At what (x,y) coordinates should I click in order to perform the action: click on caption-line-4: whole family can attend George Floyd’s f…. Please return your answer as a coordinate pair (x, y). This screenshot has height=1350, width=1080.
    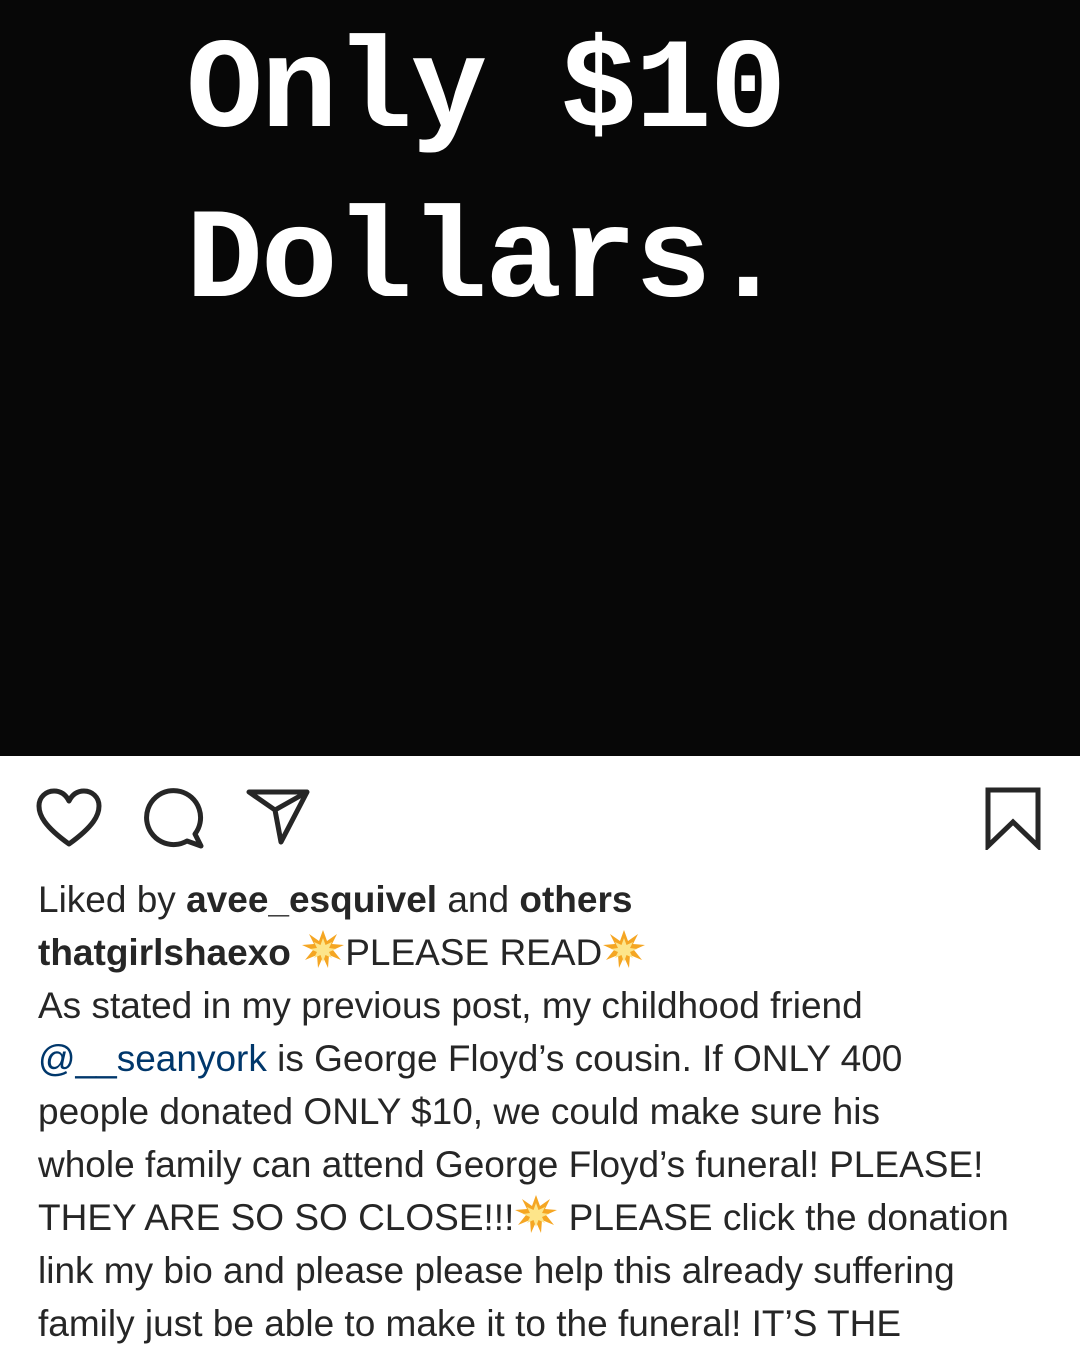
    Looking at the image, I should click on (511, 1164).